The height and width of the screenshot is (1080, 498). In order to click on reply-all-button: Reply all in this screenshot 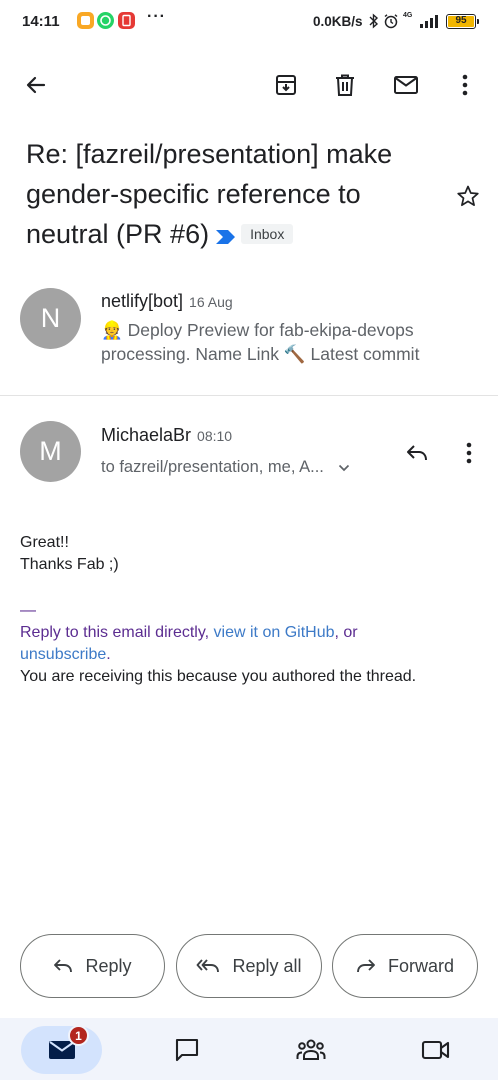, I will do `click(249, 966)`.